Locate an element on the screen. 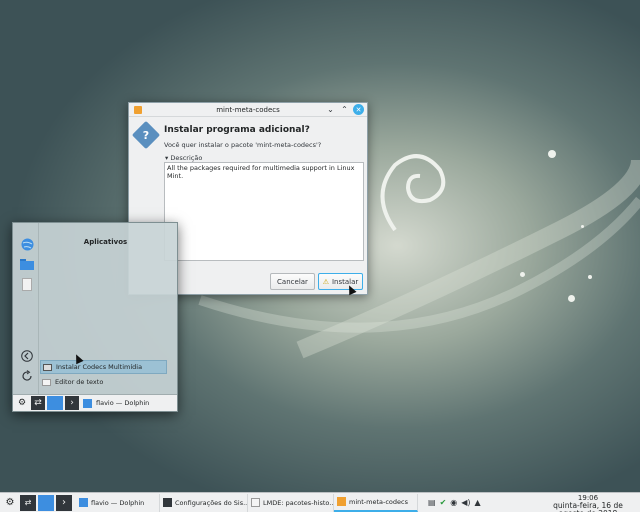 This screenshot has width=640, height=512. description-expander: ▾ Descrição is located at coordinates (183, 158).